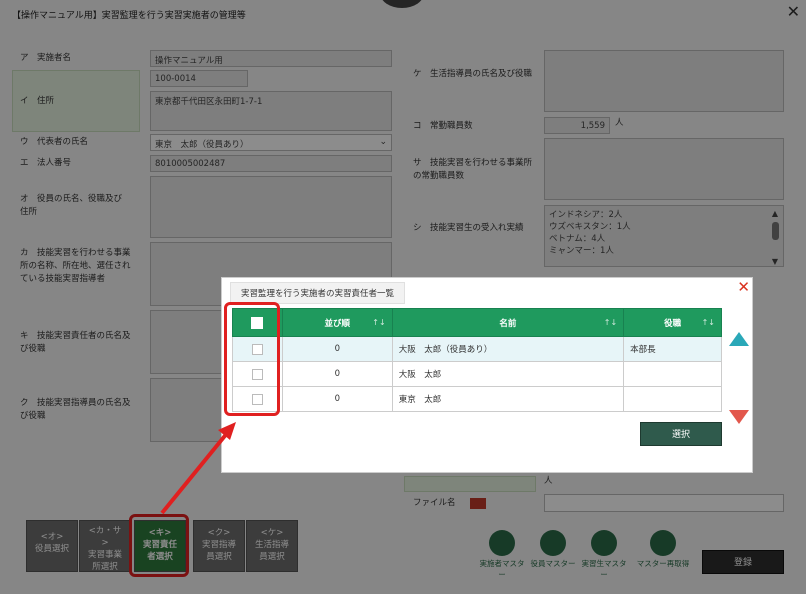  I want to click on select-button: 選択, so click(681, 434).